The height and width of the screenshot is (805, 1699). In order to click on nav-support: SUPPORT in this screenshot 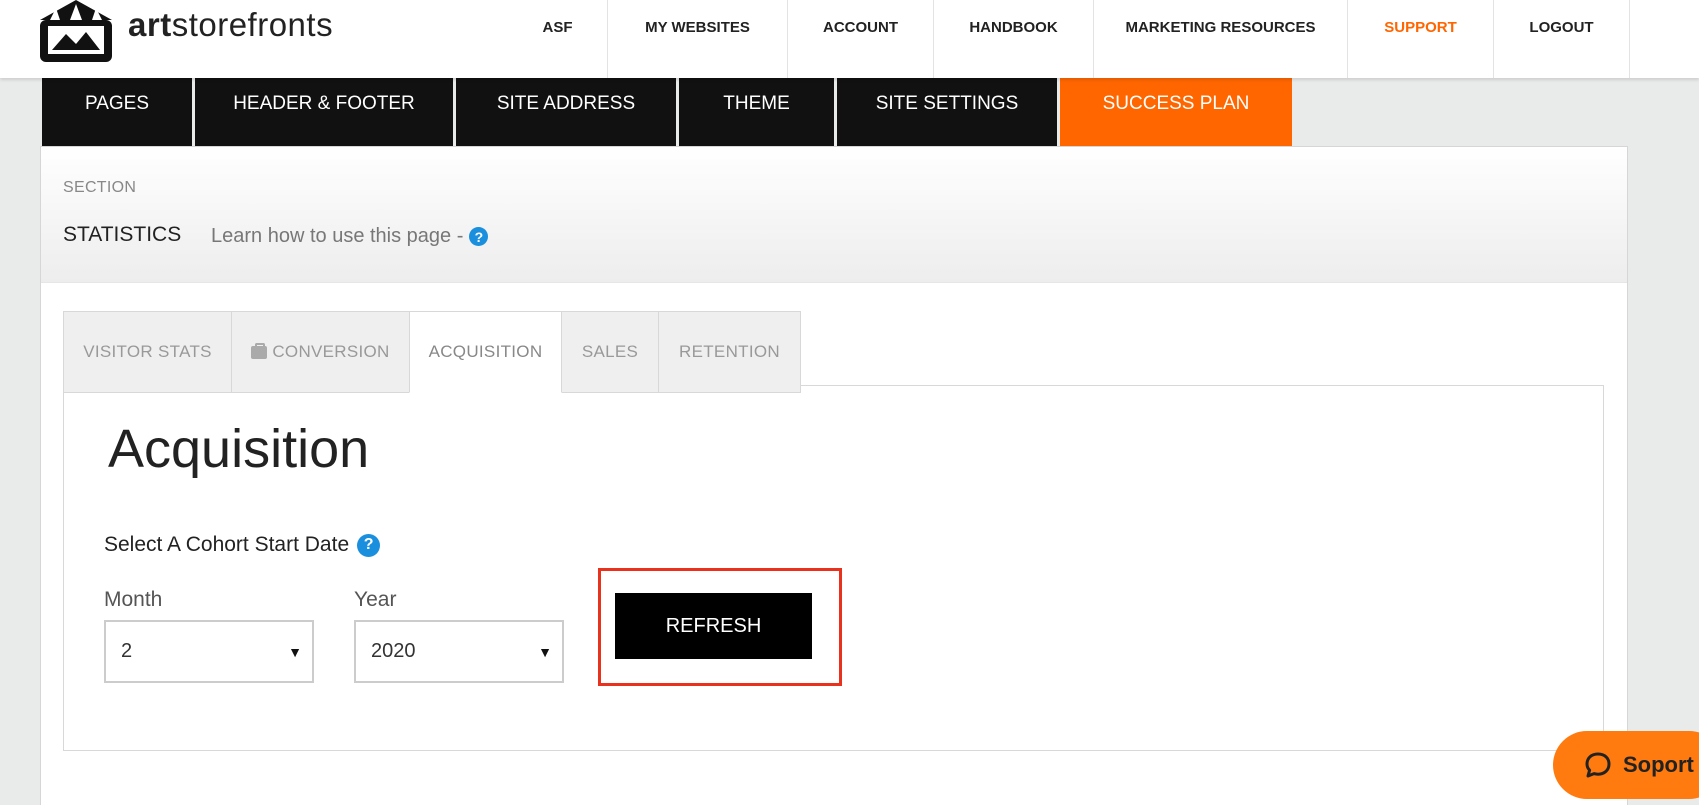, I will do `click(1421, 39)`.